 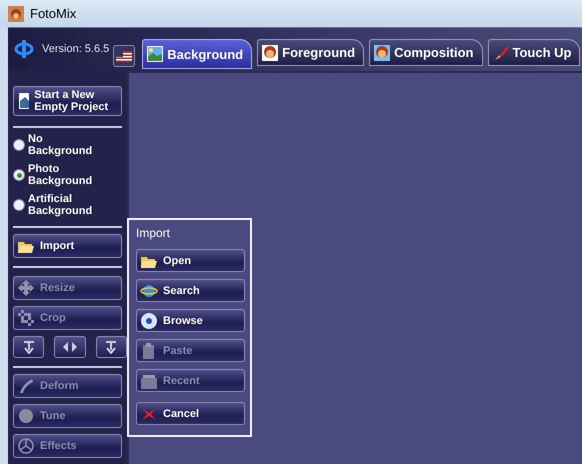 I want to click on flag-button, so click(x=124, y=56).